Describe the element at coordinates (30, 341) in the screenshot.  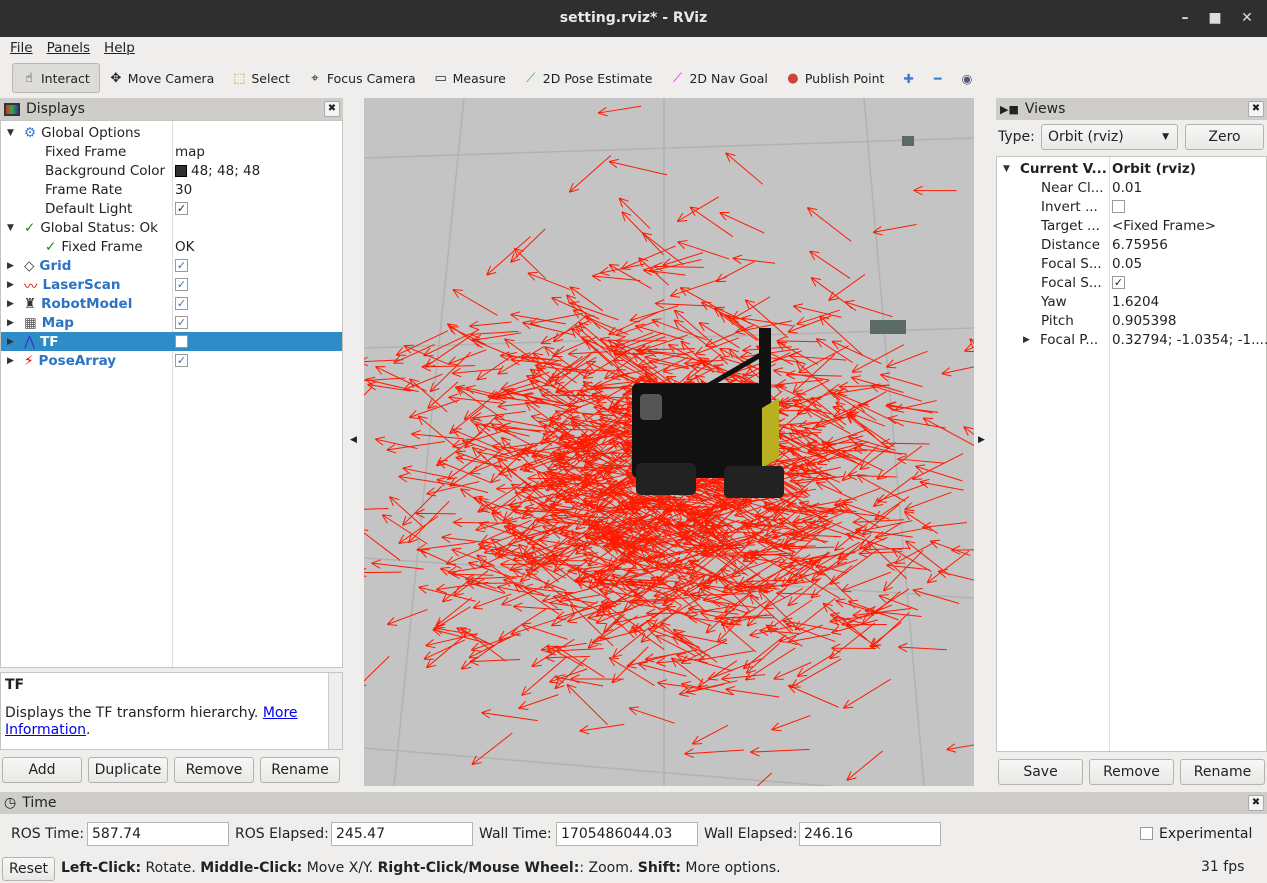
I see `tf-icon: ⋀` at that location.